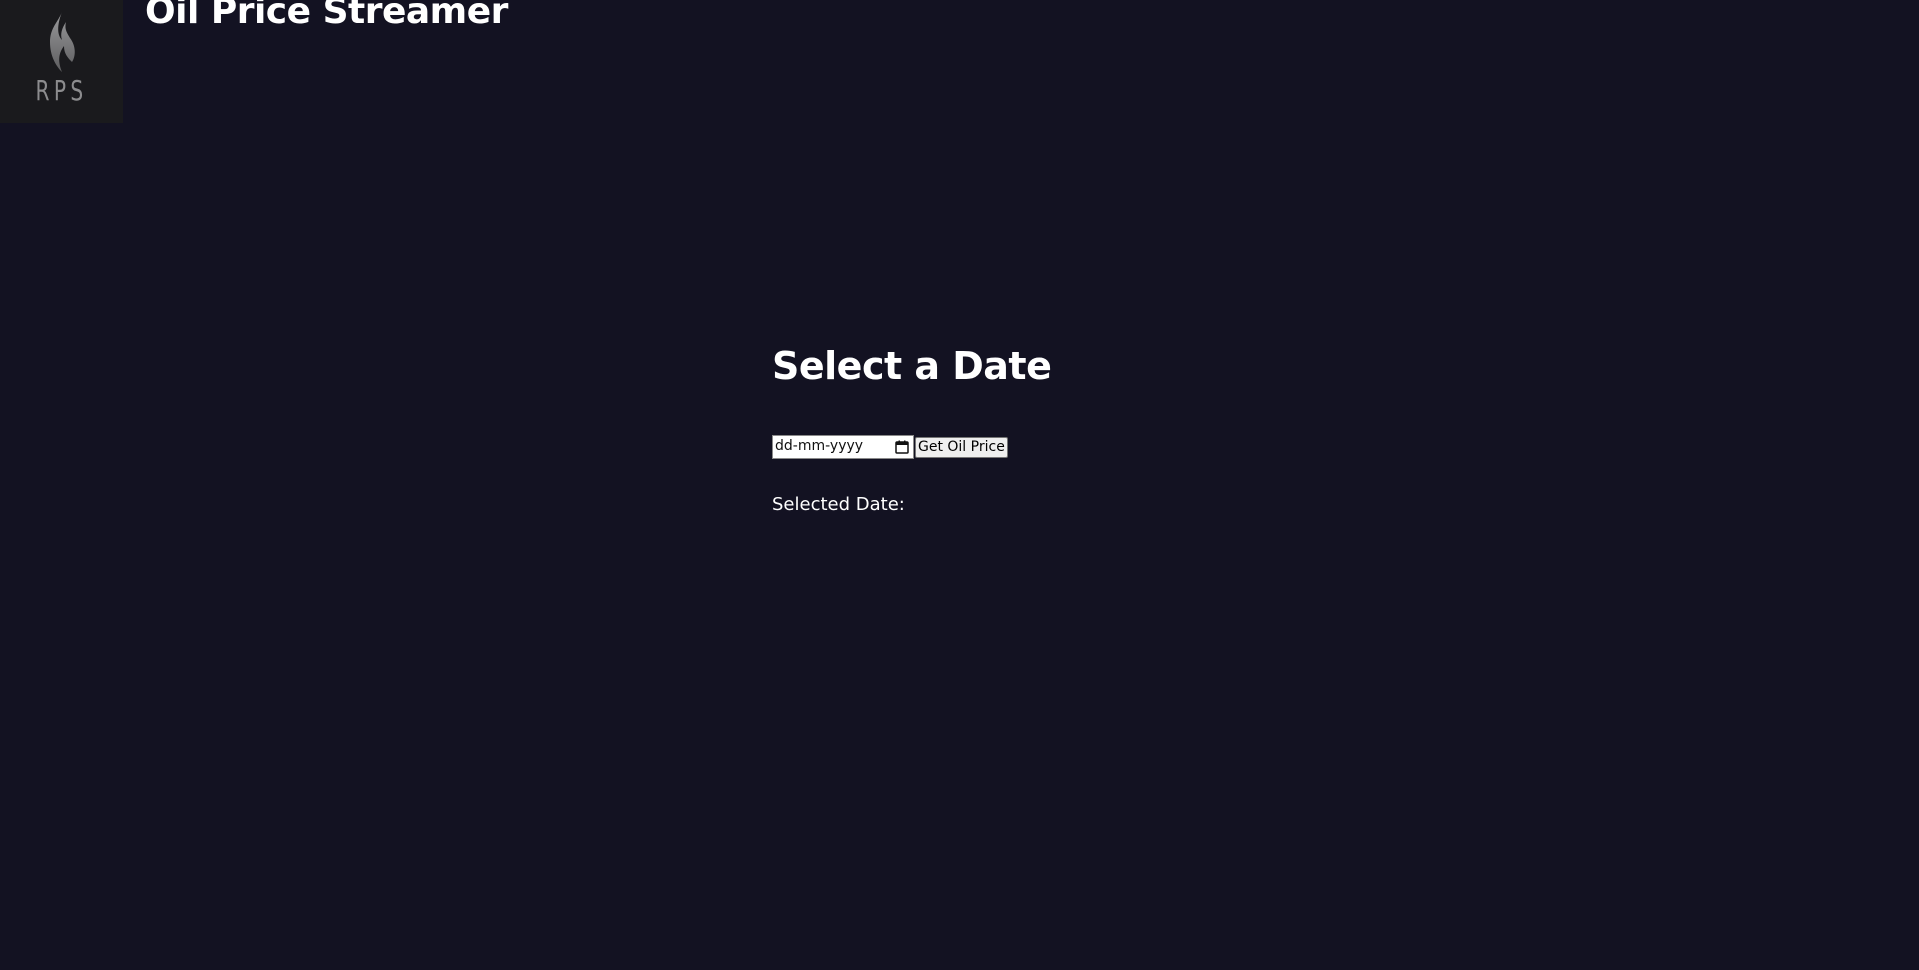  What do you see at coordinates (961, 447) in the screenshot?
I see `get-oil-price-button: Get Oil Price` at bounding box center [961, 447].